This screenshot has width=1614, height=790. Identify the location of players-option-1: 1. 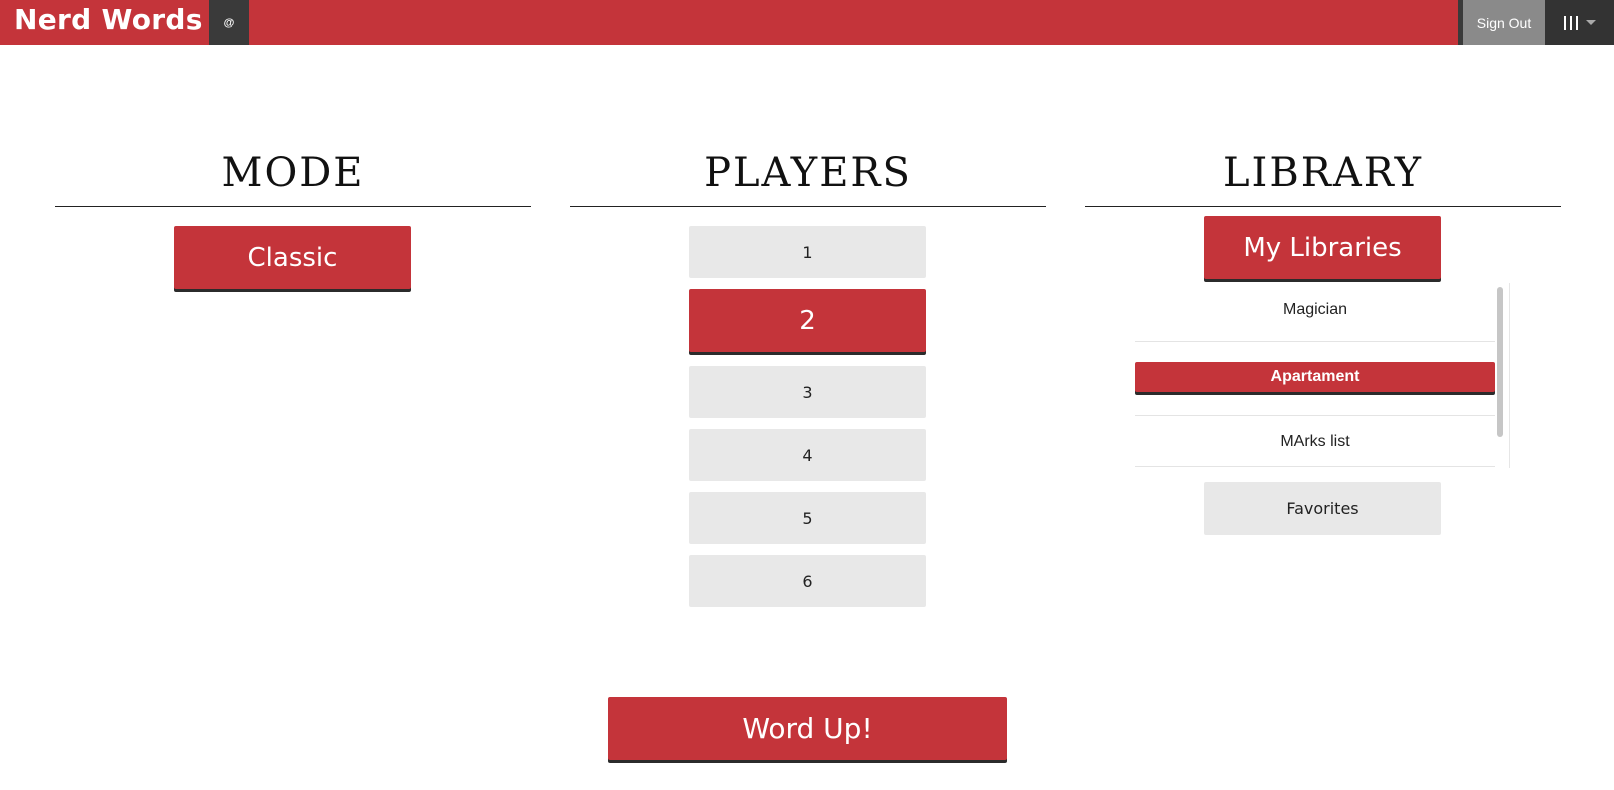
(807, 252).